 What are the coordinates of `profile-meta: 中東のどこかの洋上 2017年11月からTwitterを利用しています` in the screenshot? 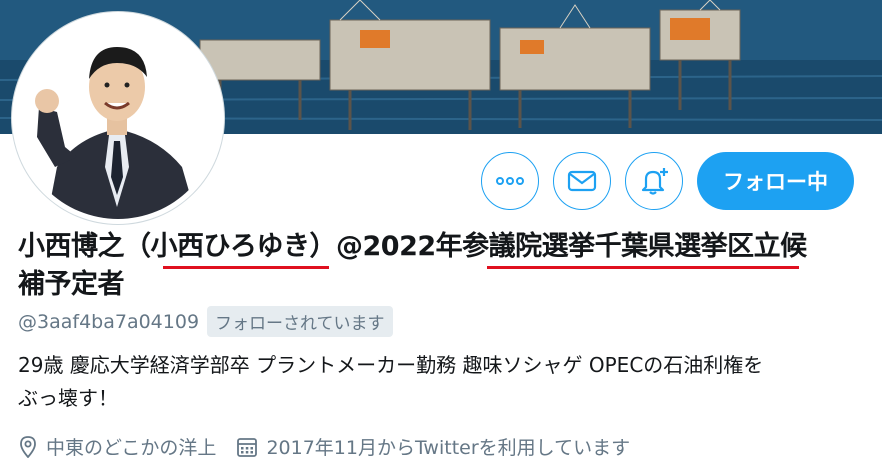 It's located at (334, 446).